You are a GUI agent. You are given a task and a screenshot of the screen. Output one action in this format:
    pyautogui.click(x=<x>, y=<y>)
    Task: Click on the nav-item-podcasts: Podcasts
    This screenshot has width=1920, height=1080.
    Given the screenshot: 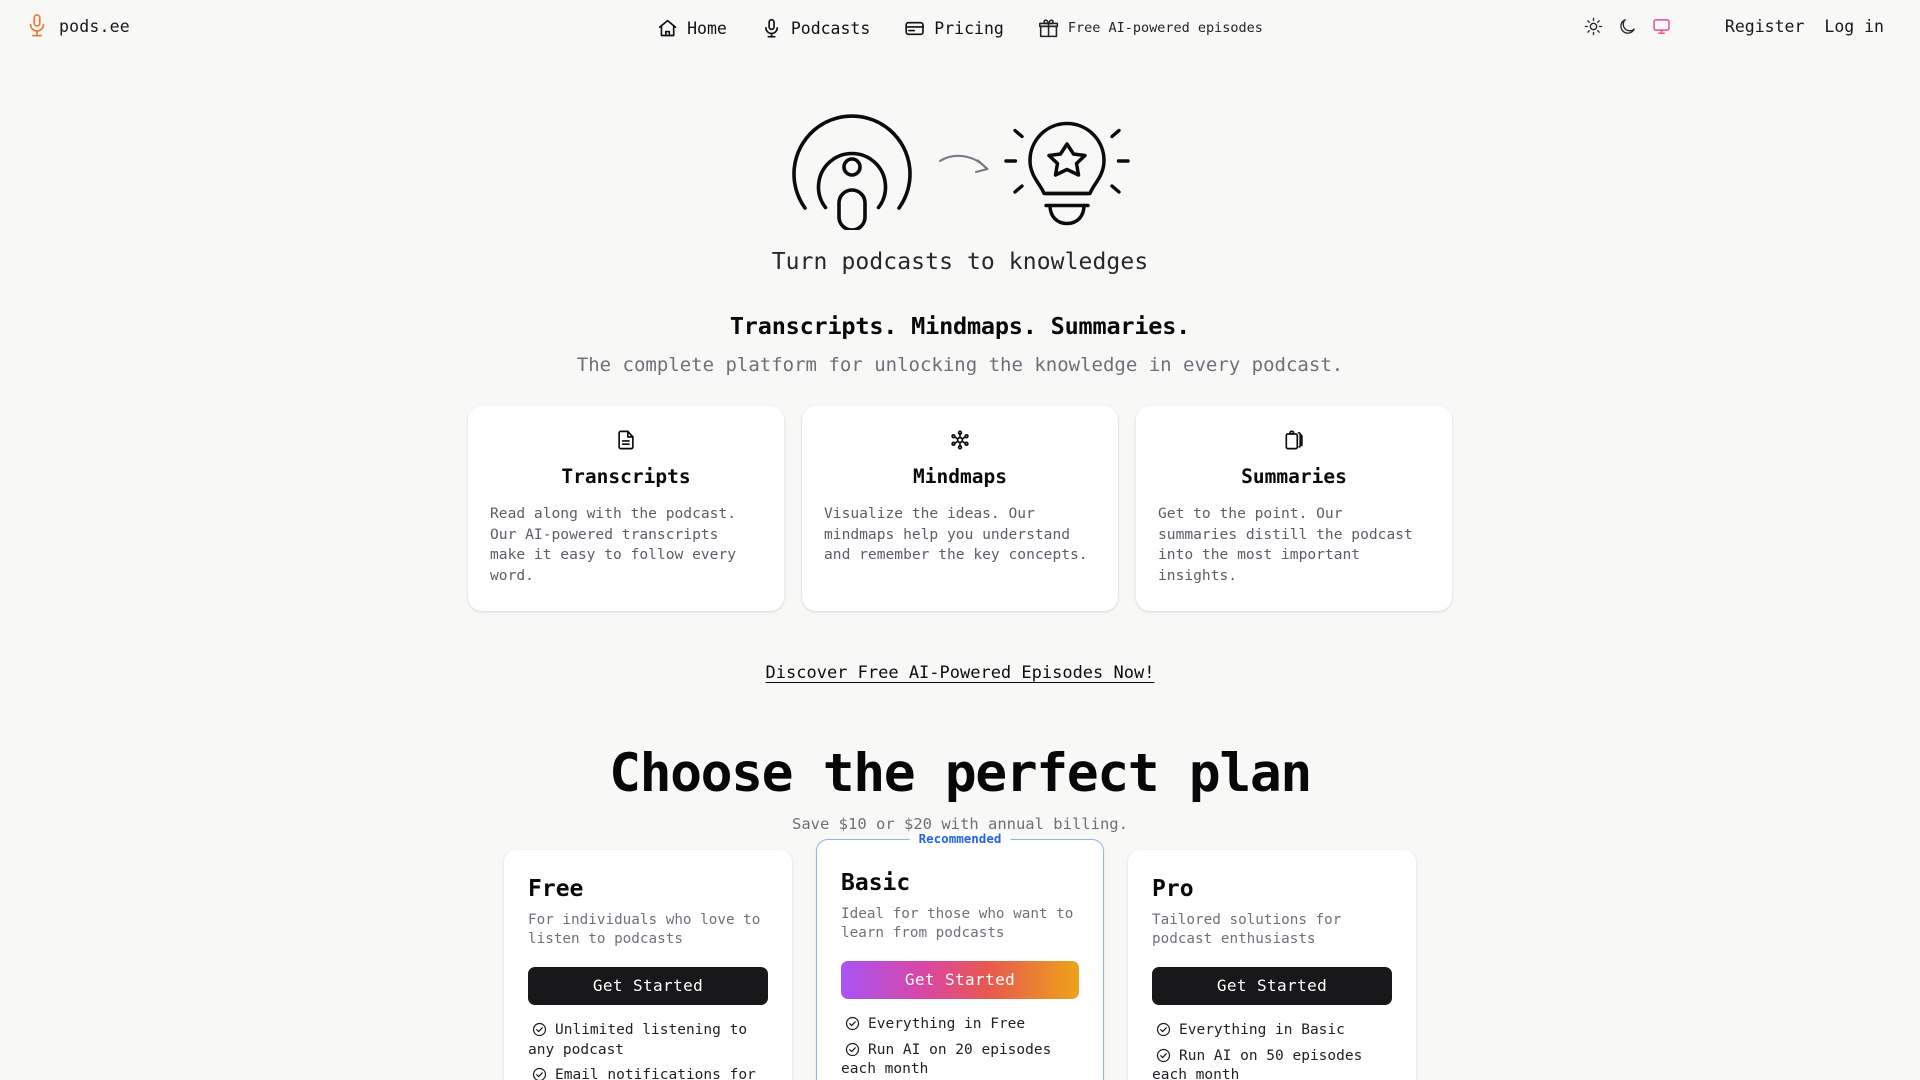 What is the action you would take?
    pyautogui.click(x=815, y=26)
    